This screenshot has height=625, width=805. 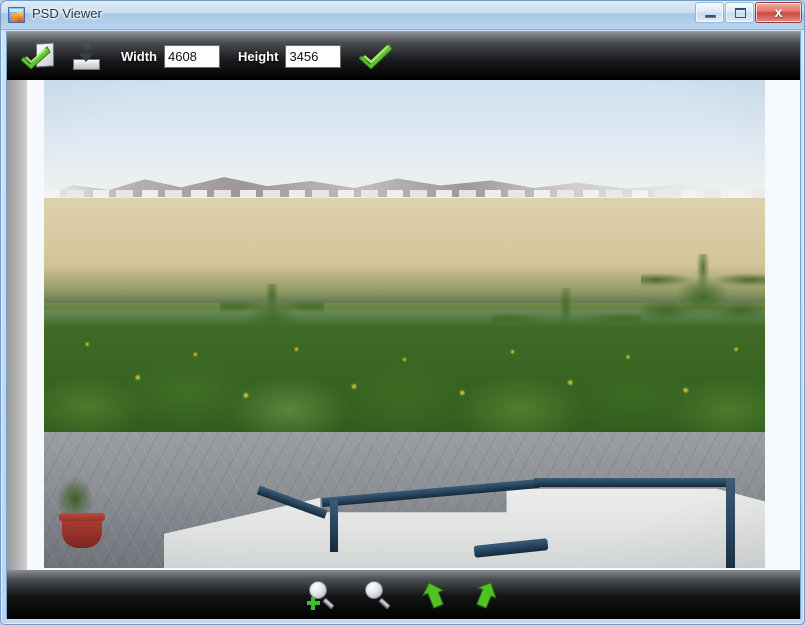 I want to click on photo-railing-top, so click(x=633, y=482).